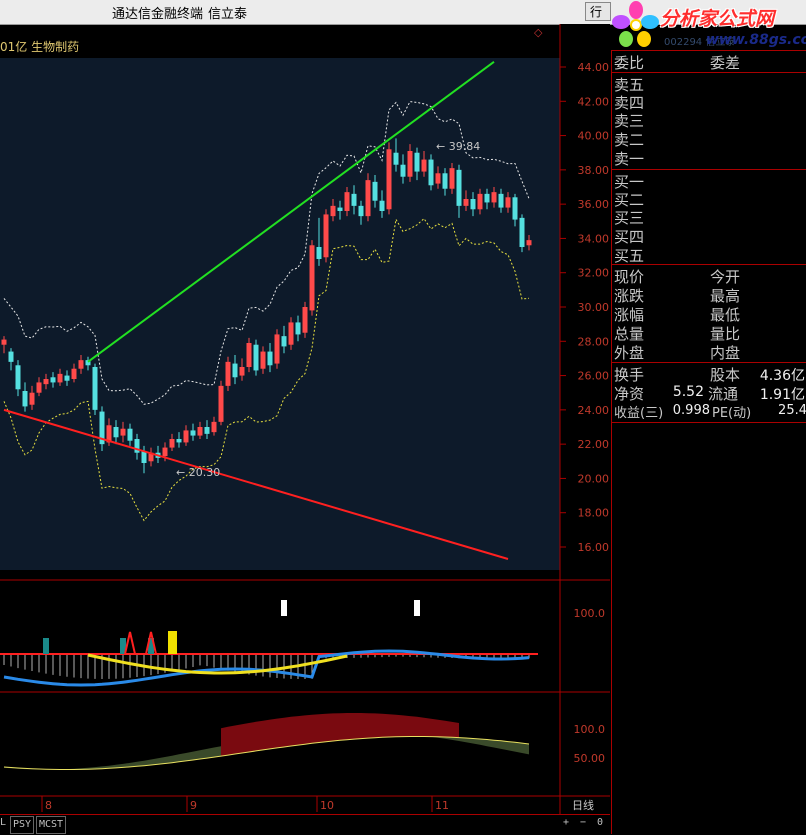  What do you see at coordinates (629, 159) in the screenshot?
I see `label-sell1: 卖一` at bounding box center [629, 159].